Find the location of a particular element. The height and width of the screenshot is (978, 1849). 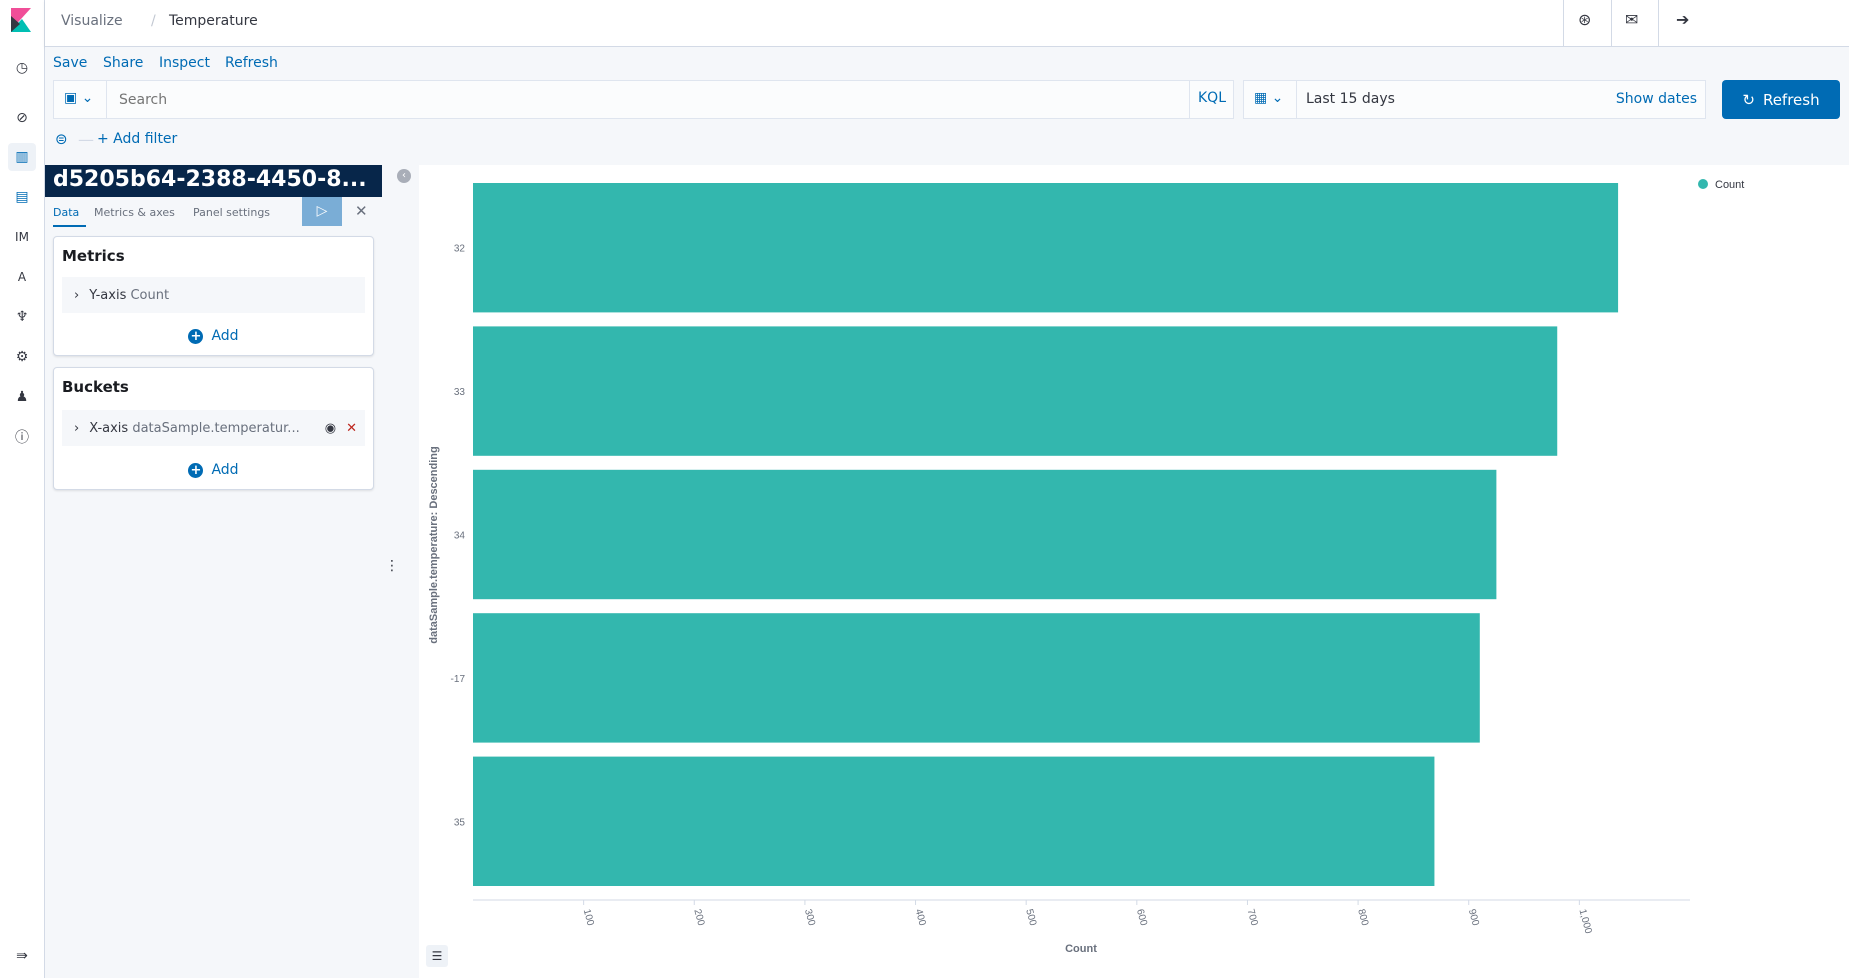

saved-queries-button: ▣ ⌄ is located at coordinates (80, 99).